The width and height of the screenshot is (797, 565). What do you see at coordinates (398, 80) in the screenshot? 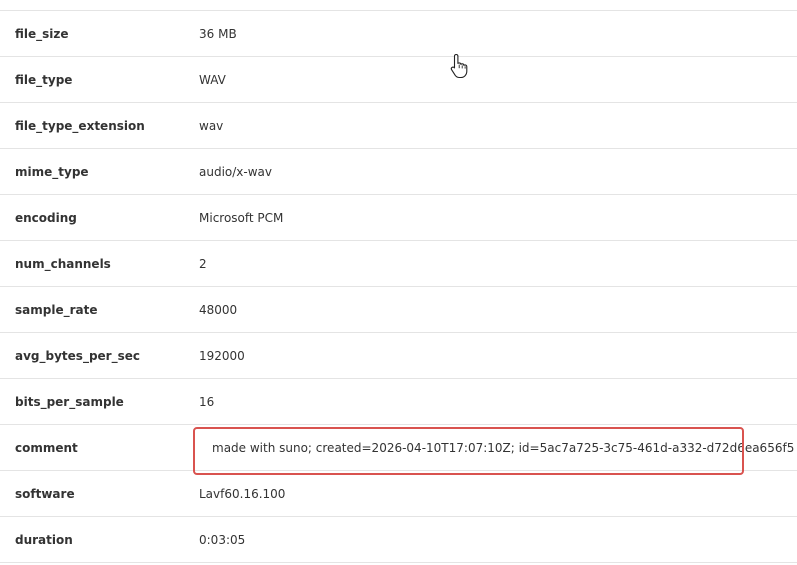
I see `table-row-file-type: file_type WAV` at bounding box center [398, 80].